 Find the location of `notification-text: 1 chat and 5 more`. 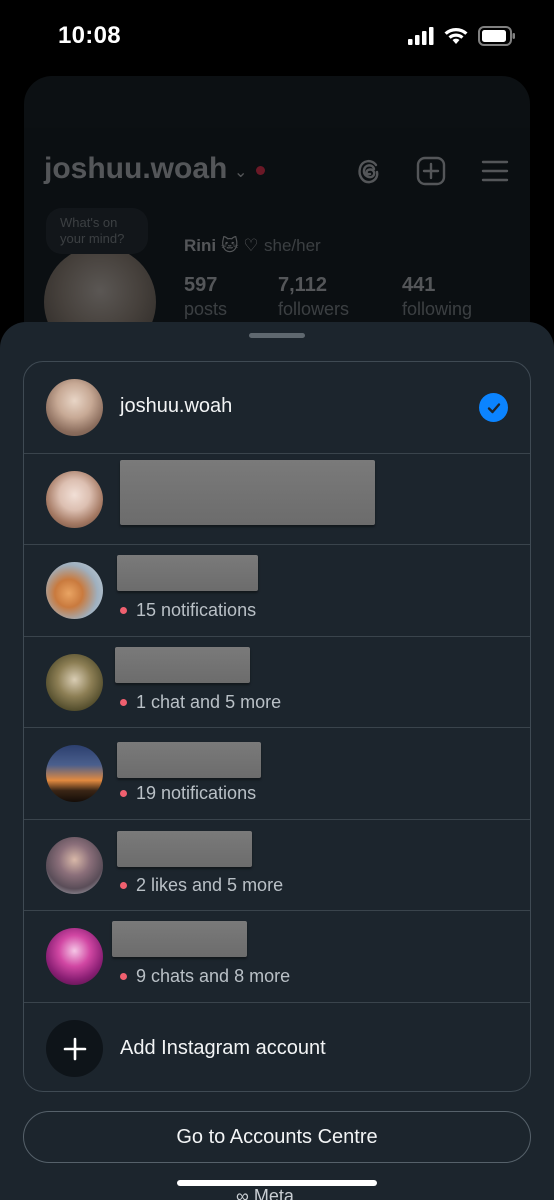

notification-text: 1 chat and 5 more is located at coordinates (209, 701).